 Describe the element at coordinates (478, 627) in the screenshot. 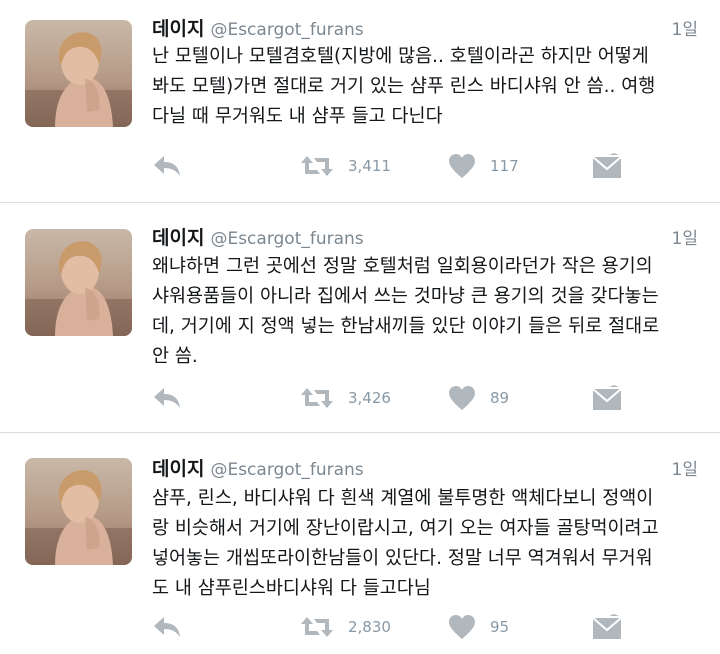

I see `like-button: 95` at that location.